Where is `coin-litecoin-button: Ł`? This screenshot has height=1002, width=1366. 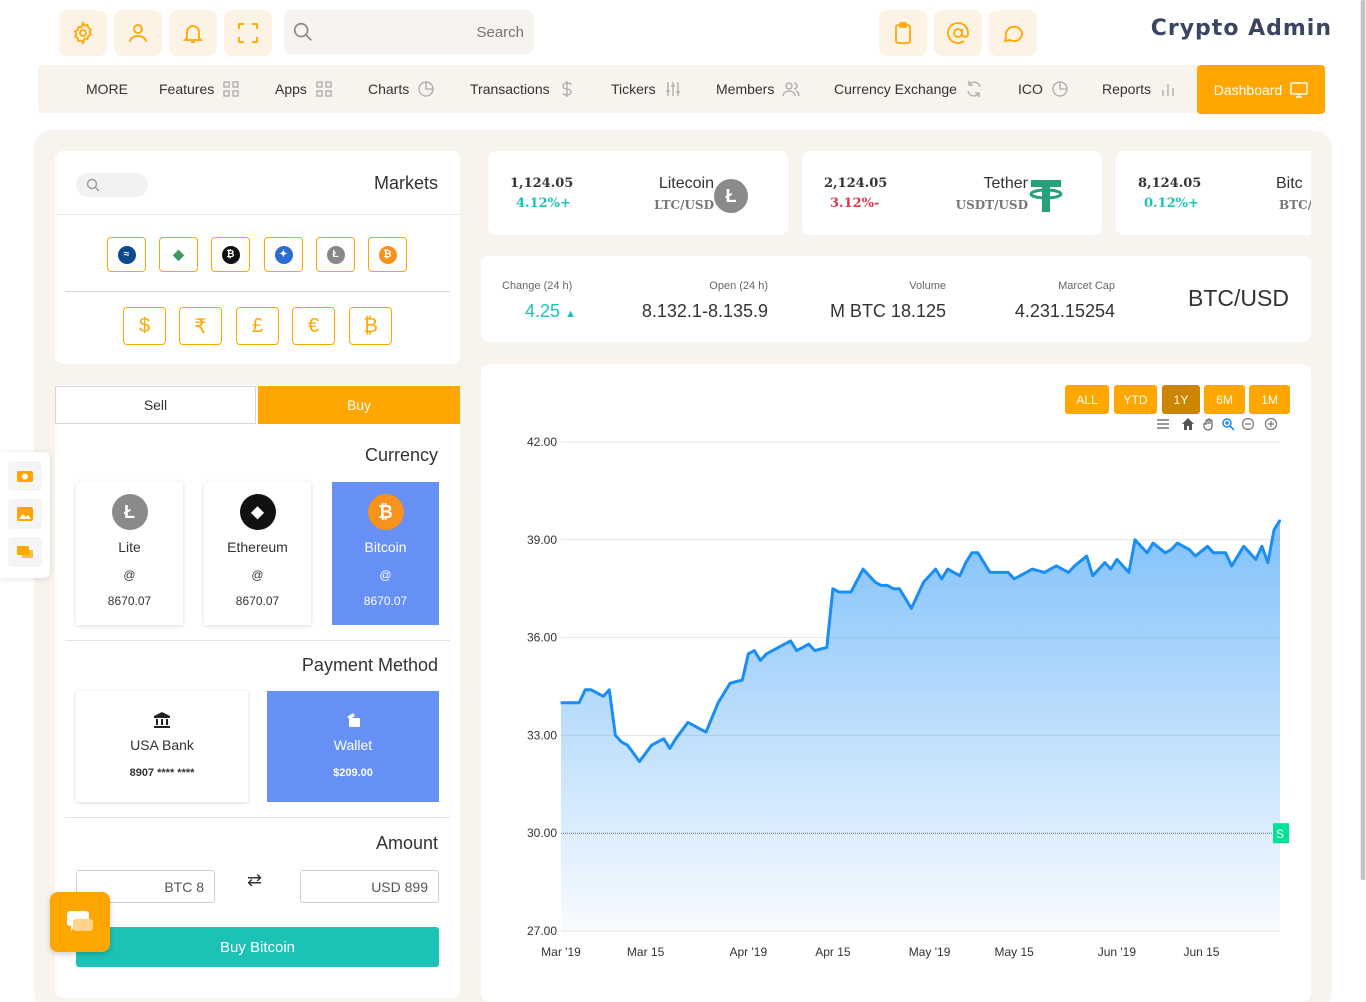 coin-litecoin-button: Ł is located at coordinates (335, 254).